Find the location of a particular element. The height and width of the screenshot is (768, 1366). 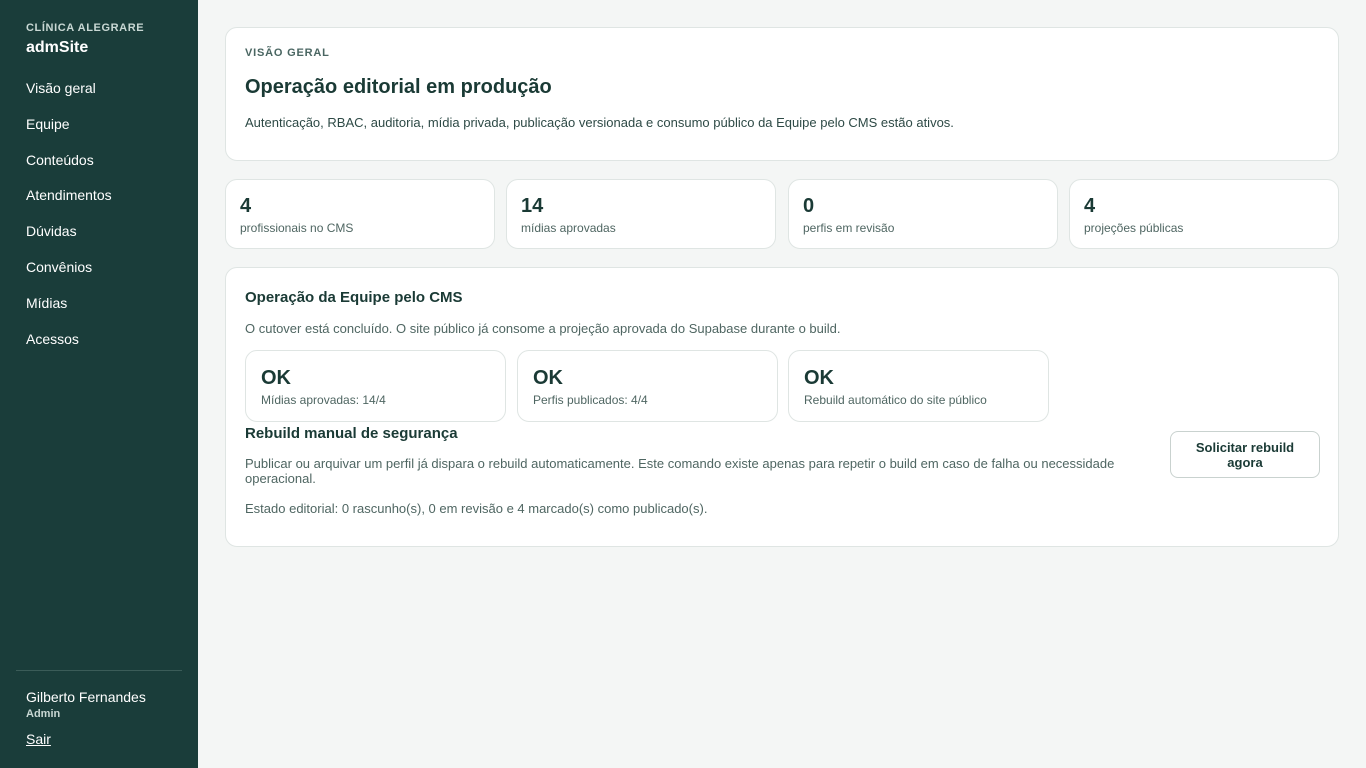

check-card-rebuild: OK Rebuild automático do site público is located at coordinates (918, 386).